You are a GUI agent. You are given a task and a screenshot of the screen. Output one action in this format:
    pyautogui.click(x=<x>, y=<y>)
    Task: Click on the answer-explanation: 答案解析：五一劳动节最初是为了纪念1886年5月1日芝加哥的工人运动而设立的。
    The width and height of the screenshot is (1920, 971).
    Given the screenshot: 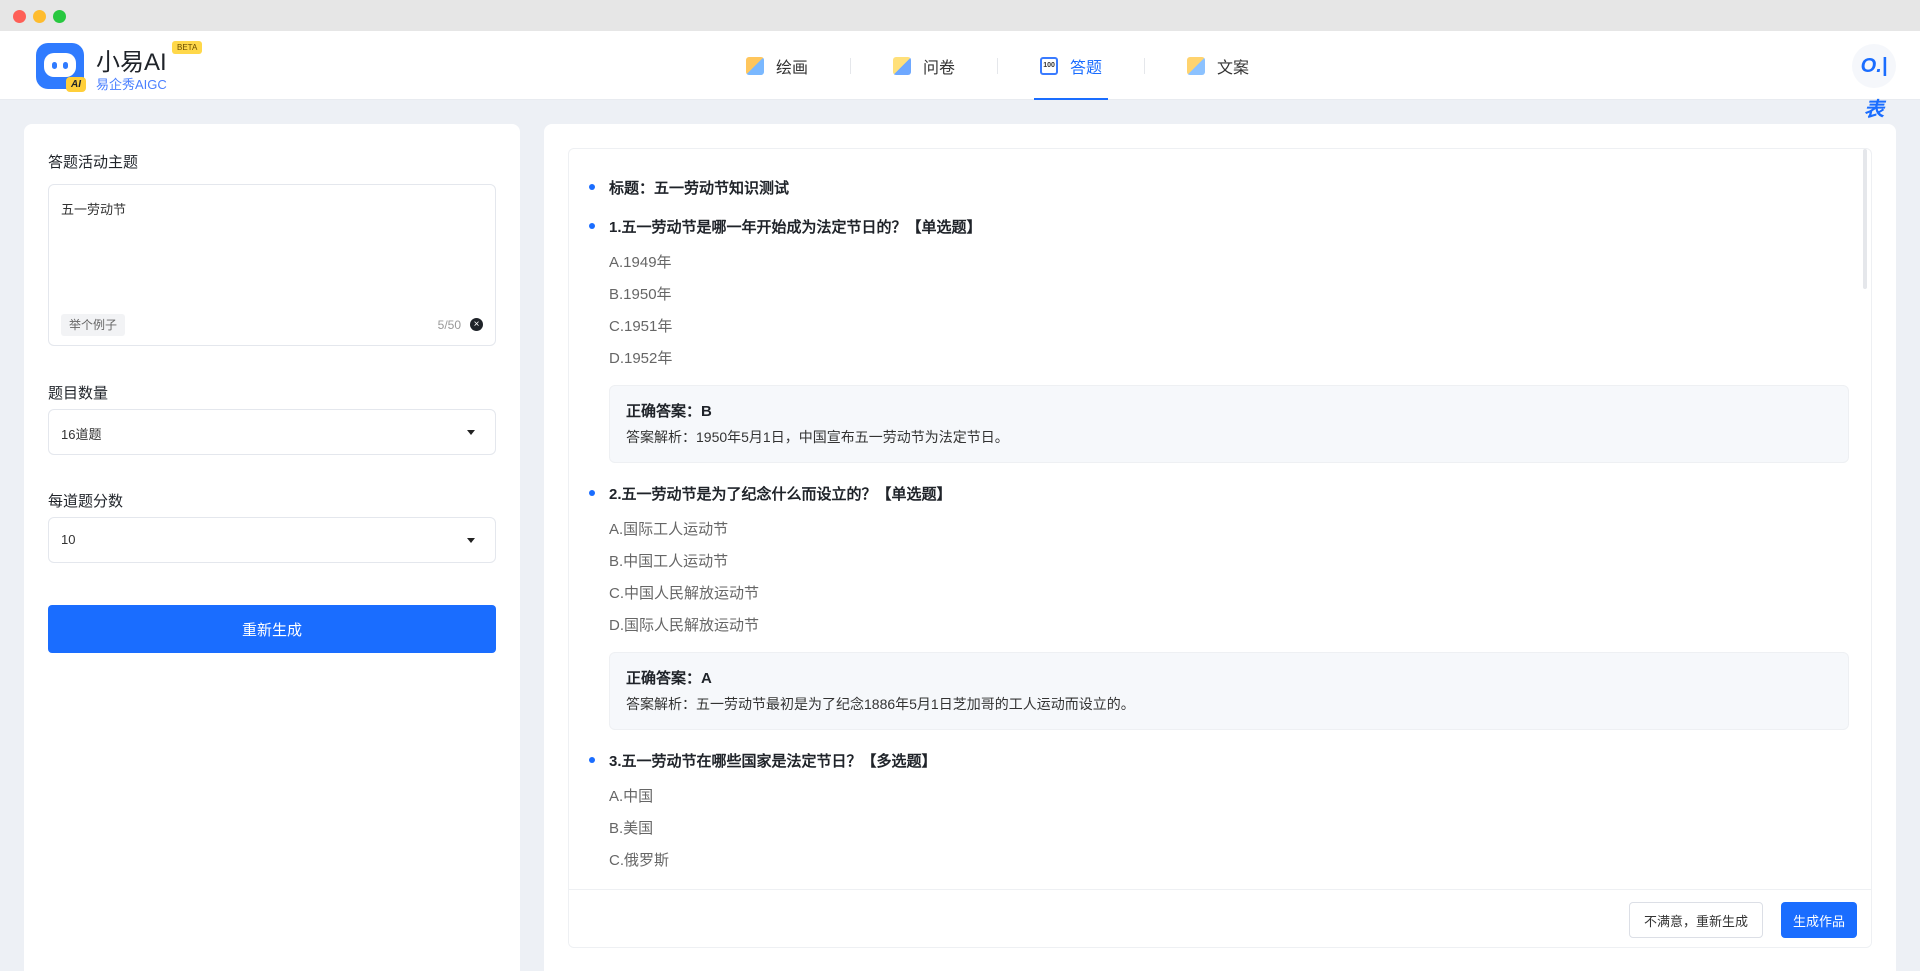 What is the action you would take?
    pyautogui.click(x=880, y=704)
    